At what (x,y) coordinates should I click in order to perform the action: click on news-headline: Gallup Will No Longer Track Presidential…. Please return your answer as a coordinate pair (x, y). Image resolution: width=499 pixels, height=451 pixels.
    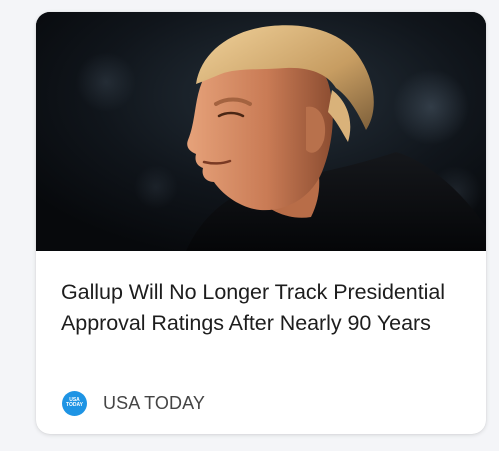
    Looking at the image, I should click on (261, 307).